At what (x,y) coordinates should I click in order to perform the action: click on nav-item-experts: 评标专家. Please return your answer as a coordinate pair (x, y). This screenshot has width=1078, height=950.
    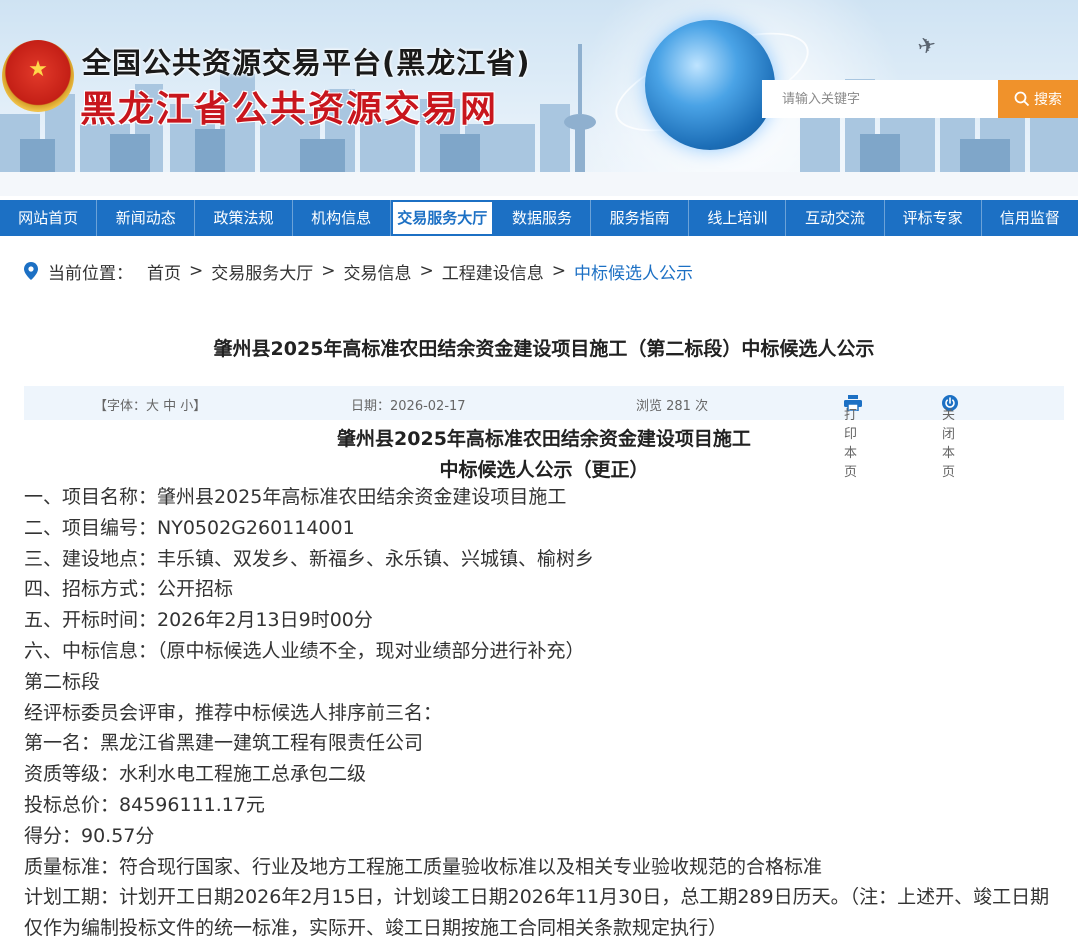
    Looking at the image, I should click on (933, 218).